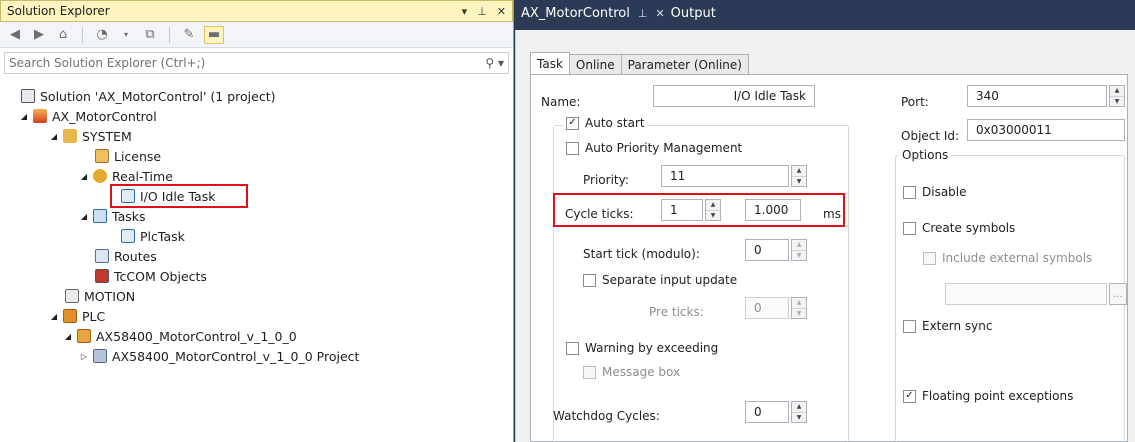  What do you see at coordinates (189, 35) in the screenshot?
I see `properties-wrench-icon: ✎` at bounding box center [189, 35].